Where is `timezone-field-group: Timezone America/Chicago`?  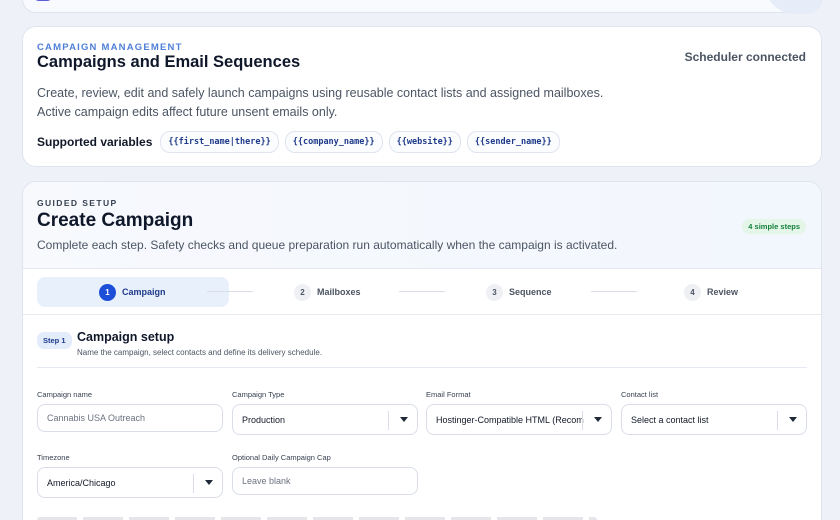
timezone-field-group: Timezone America/Chicago is located at coordinates (130, 475).